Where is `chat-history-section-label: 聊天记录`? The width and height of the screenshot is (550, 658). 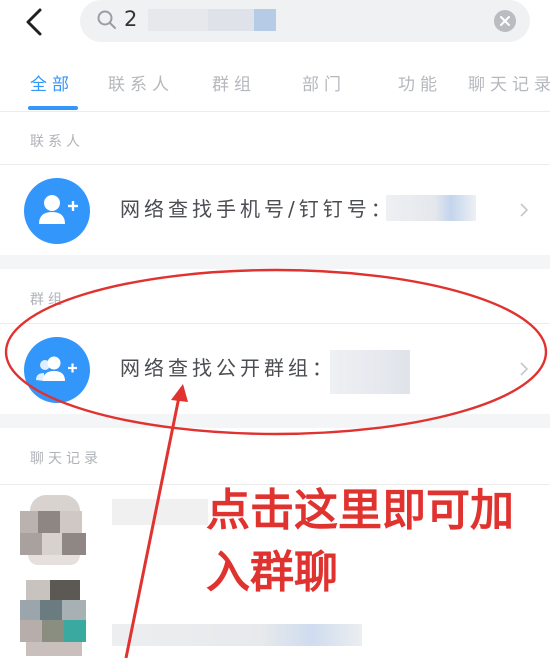 chat-history-section-label: 聊天记录 is located at coordinates (66, 459).